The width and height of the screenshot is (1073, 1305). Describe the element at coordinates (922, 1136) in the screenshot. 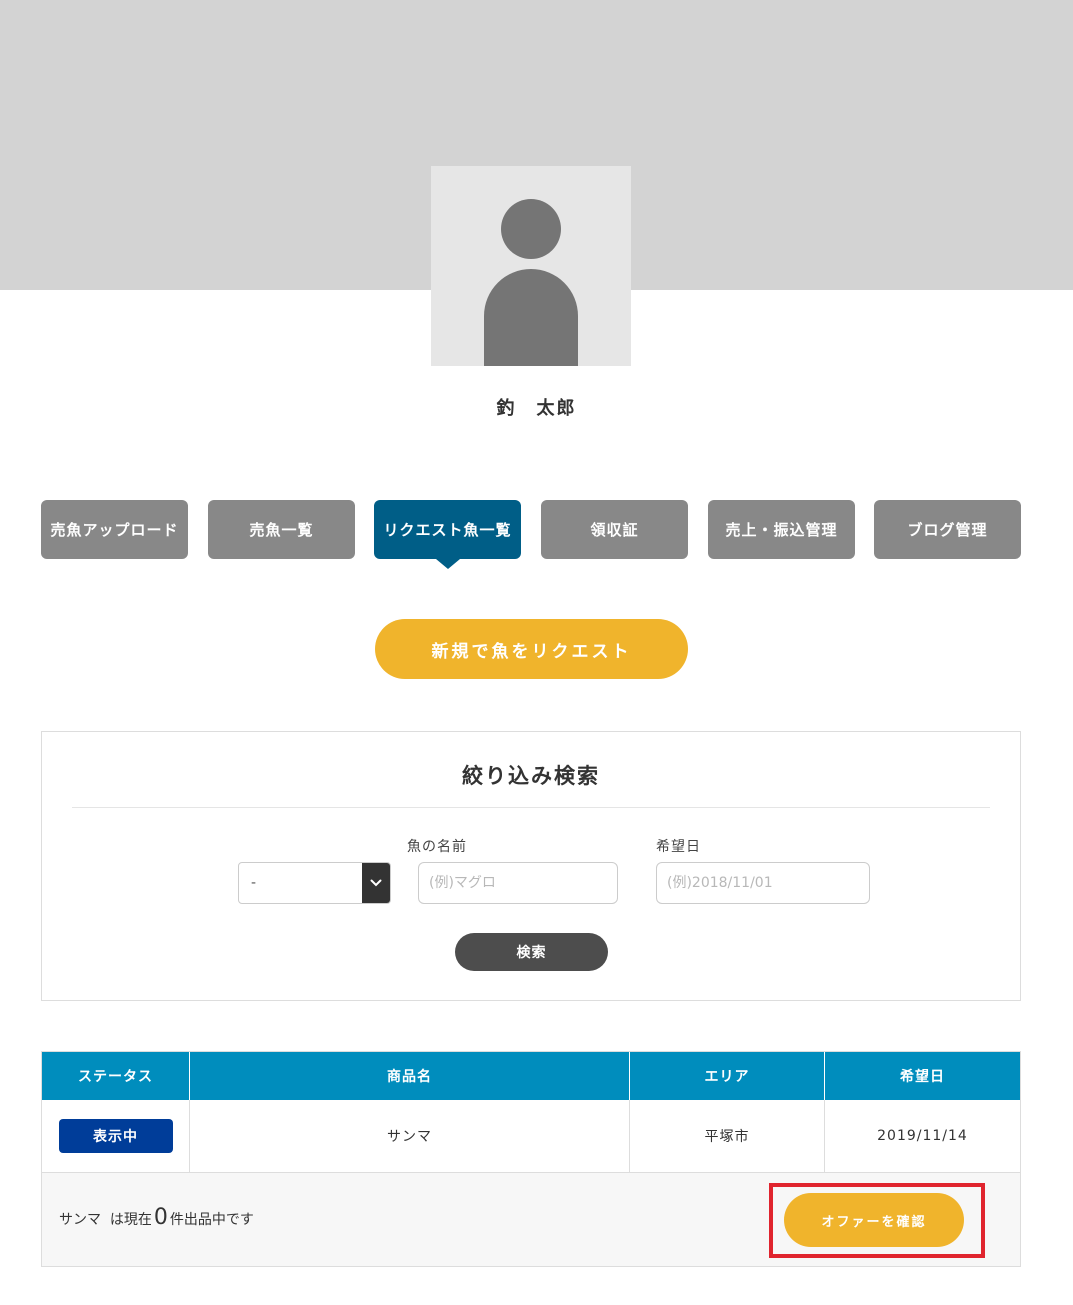

I see `date-cell: 2019/11/14` at that location.